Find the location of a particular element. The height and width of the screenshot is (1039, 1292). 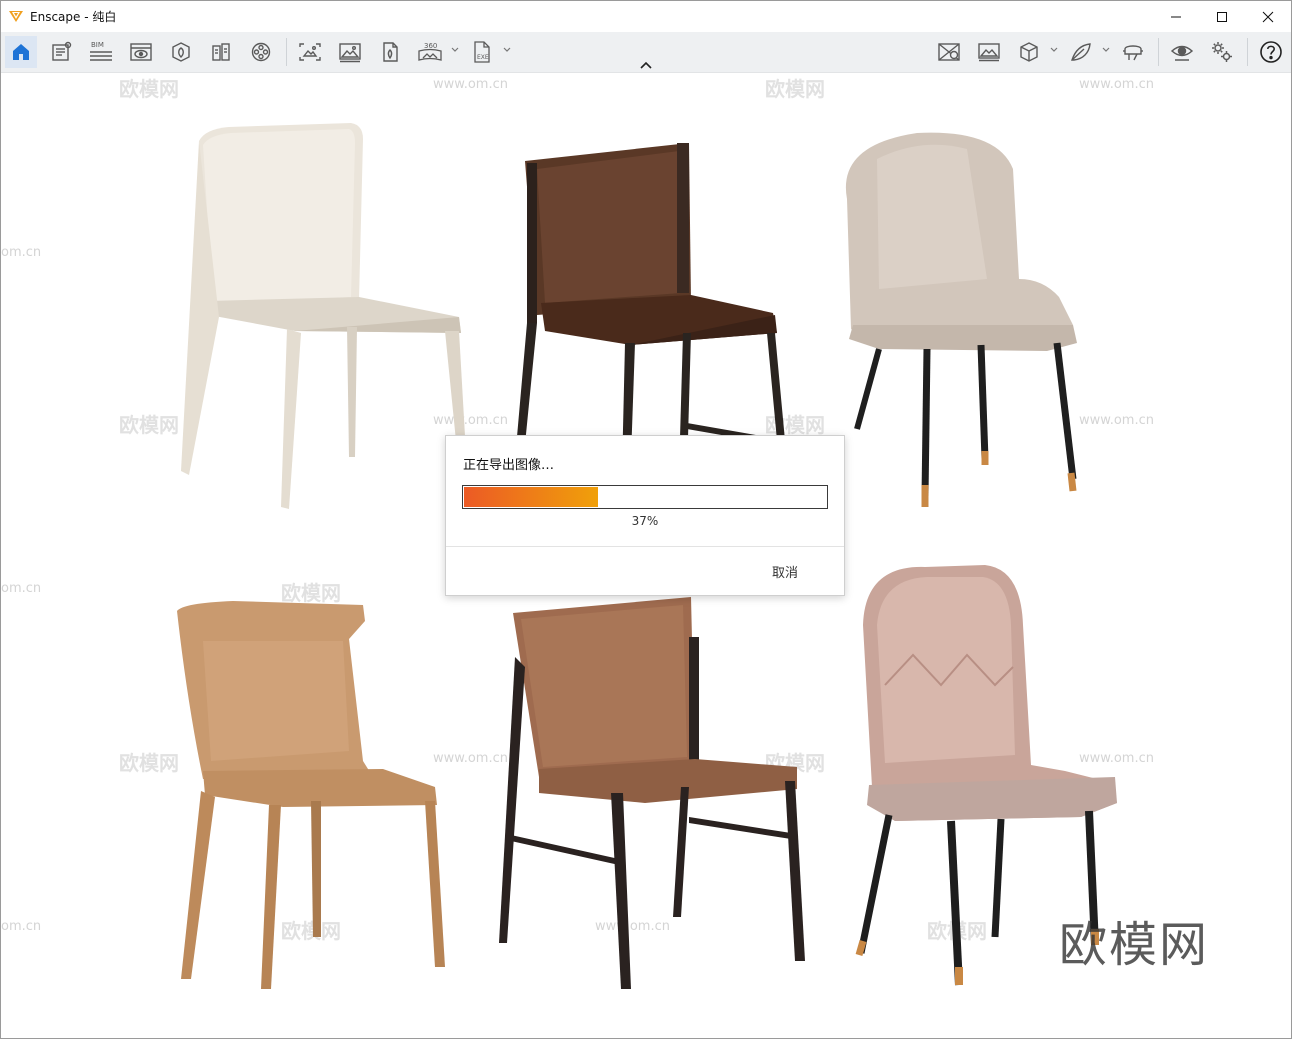

svg-text: BIM is located at coordinates (97, 45).